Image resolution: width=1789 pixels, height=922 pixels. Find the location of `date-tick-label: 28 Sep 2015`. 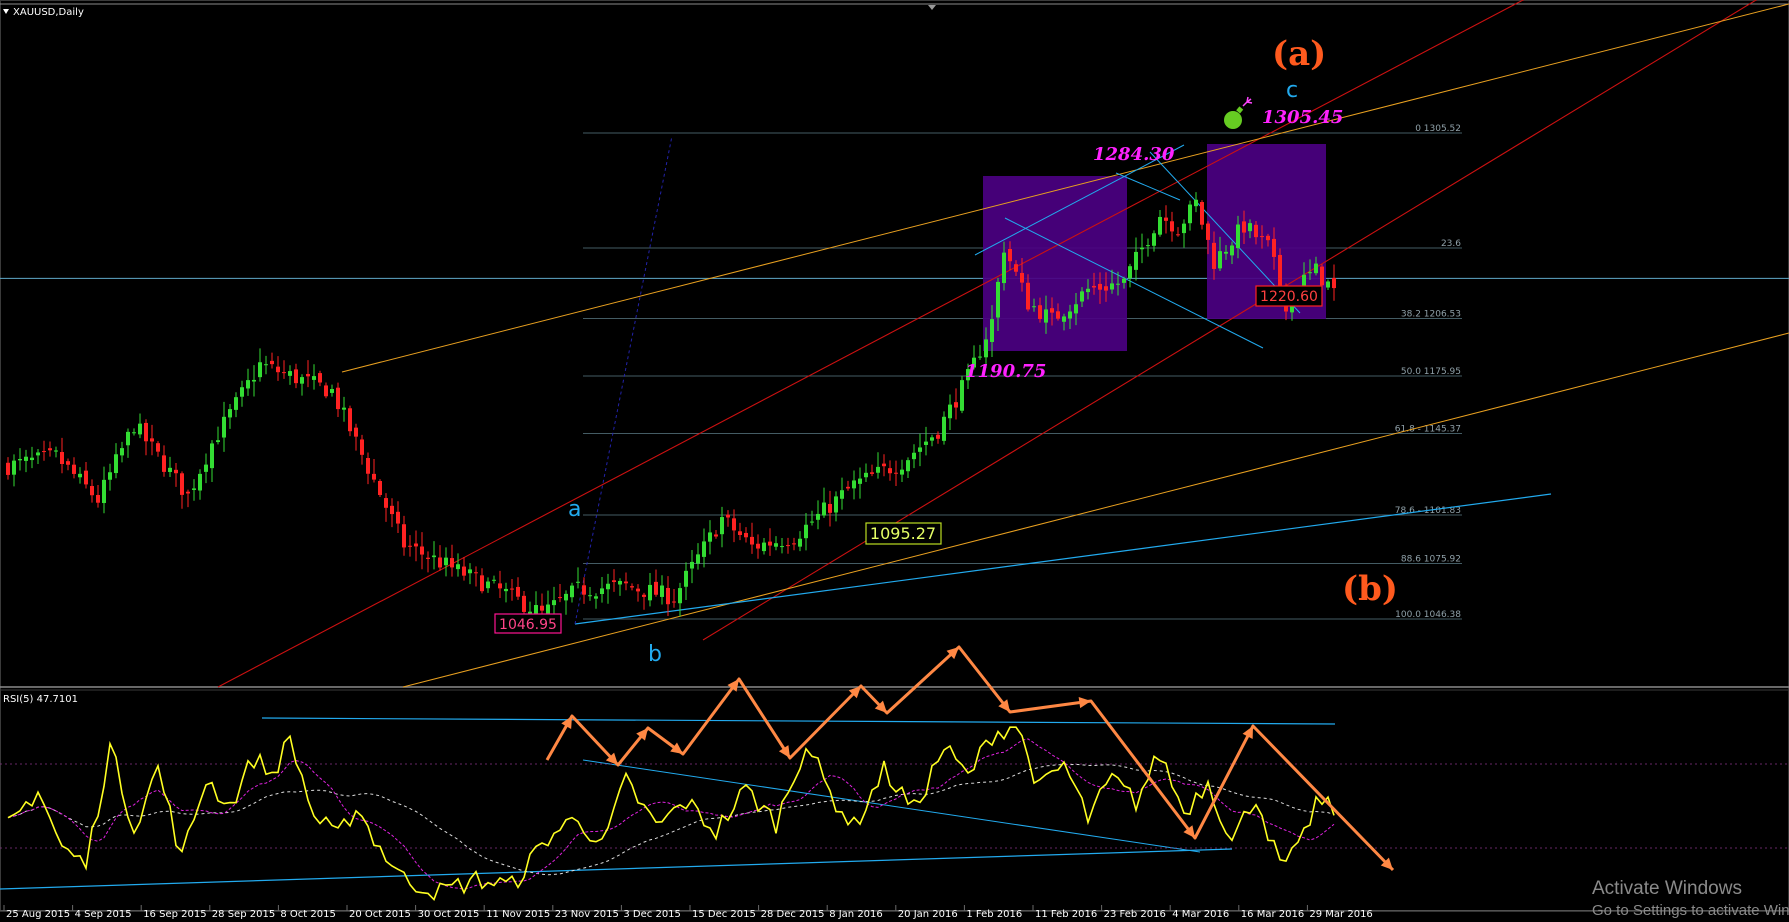

date-tick-label: 28 Sep 2015 is located at coordinates (243, 914).